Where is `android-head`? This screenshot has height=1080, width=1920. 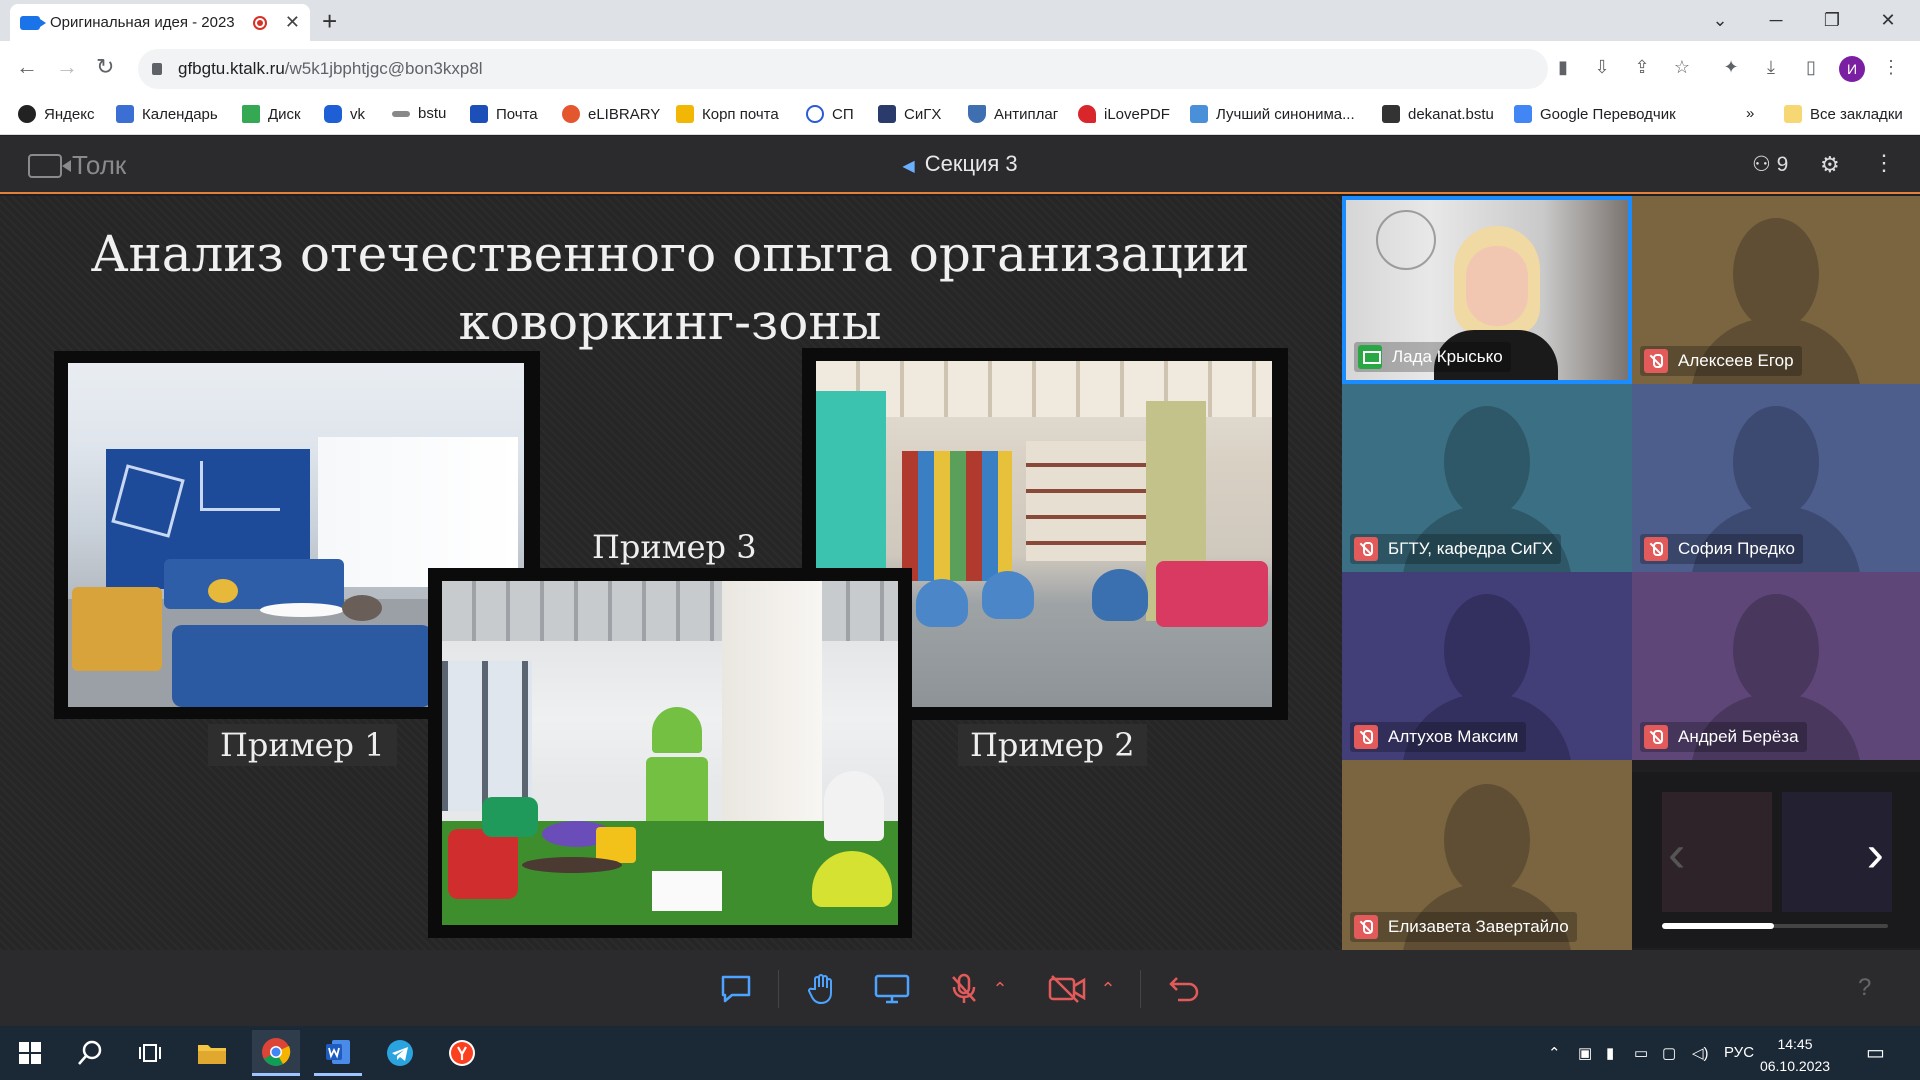 android-head is located at coordinates (677, 730).